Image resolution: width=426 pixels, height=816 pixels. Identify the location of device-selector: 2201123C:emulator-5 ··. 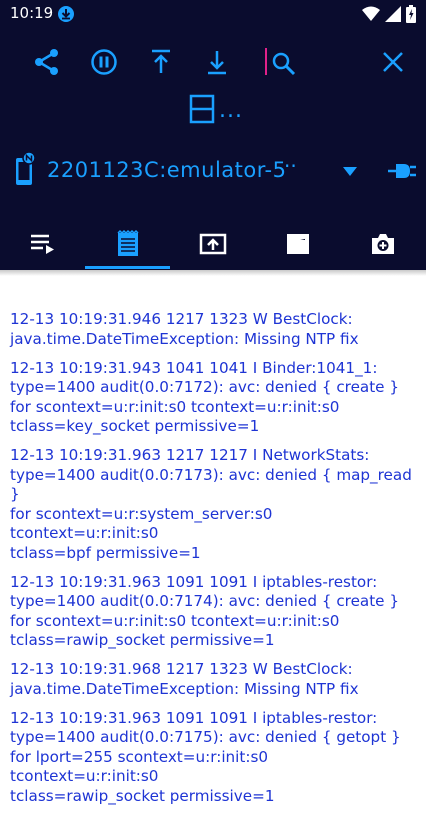
(213, 171).